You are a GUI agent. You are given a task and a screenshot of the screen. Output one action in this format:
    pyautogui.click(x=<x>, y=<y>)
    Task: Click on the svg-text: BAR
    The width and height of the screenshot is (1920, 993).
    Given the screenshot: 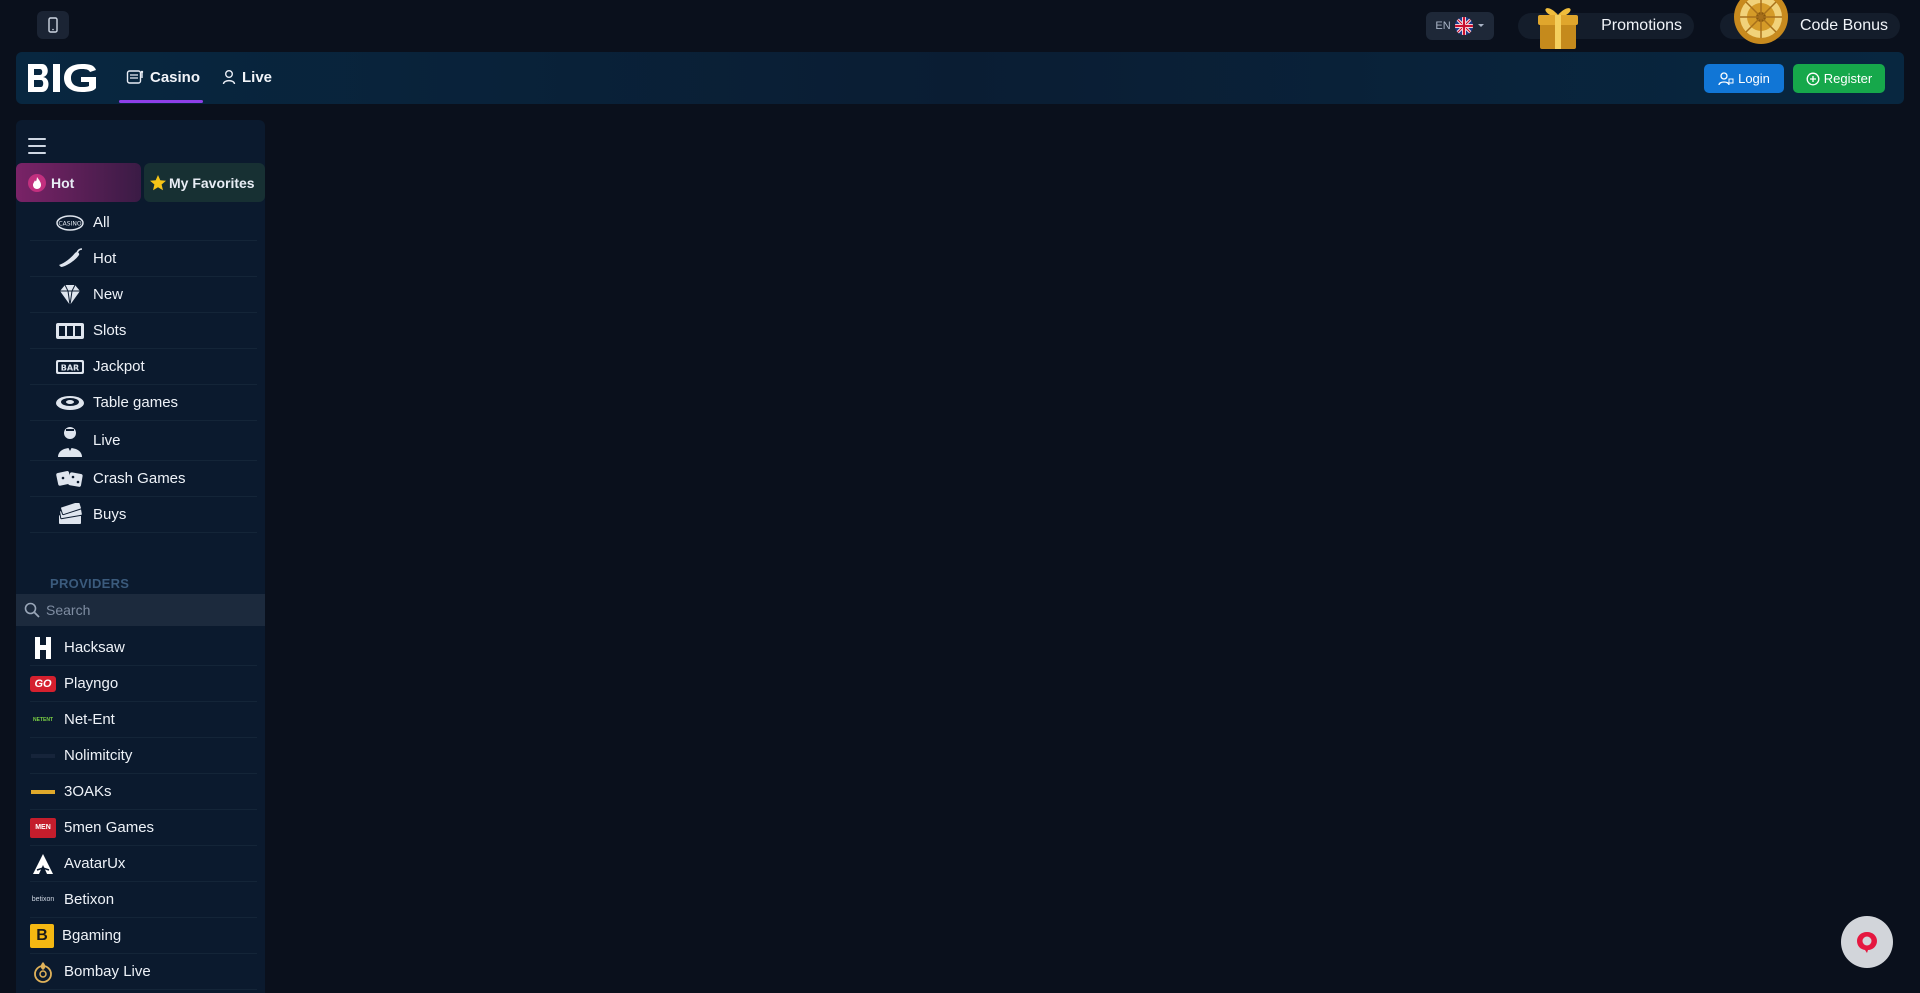 What is the action you would take?
    pyautogui.click(x=70, y=367)
    